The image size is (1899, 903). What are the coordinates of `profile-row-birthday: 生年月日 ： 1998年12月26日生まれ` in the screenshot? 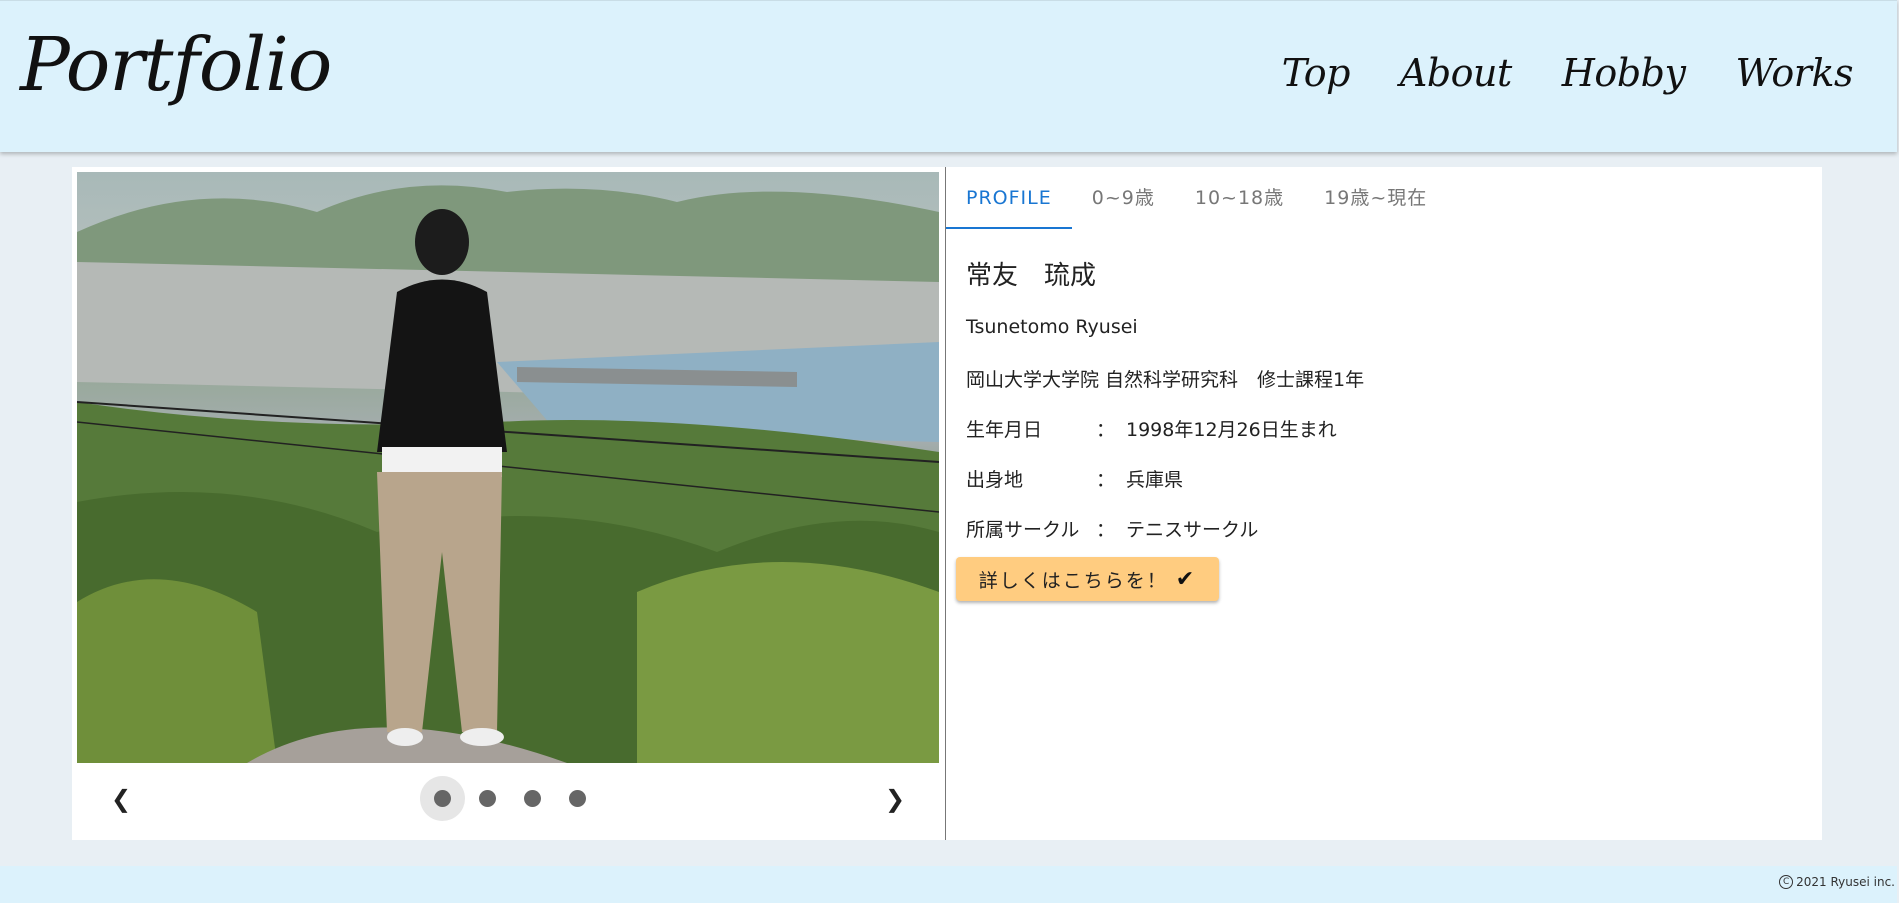 It's located at (1151, 428).